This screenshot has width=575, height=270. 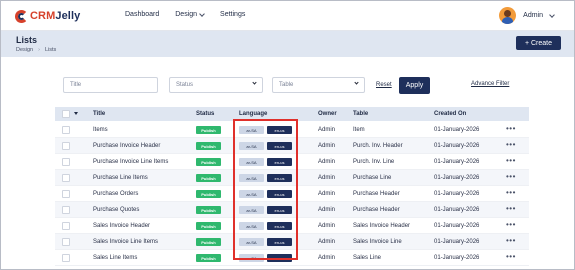 I want to click on row-title: Purchase Invoice Header, so click(x=126, y=146).